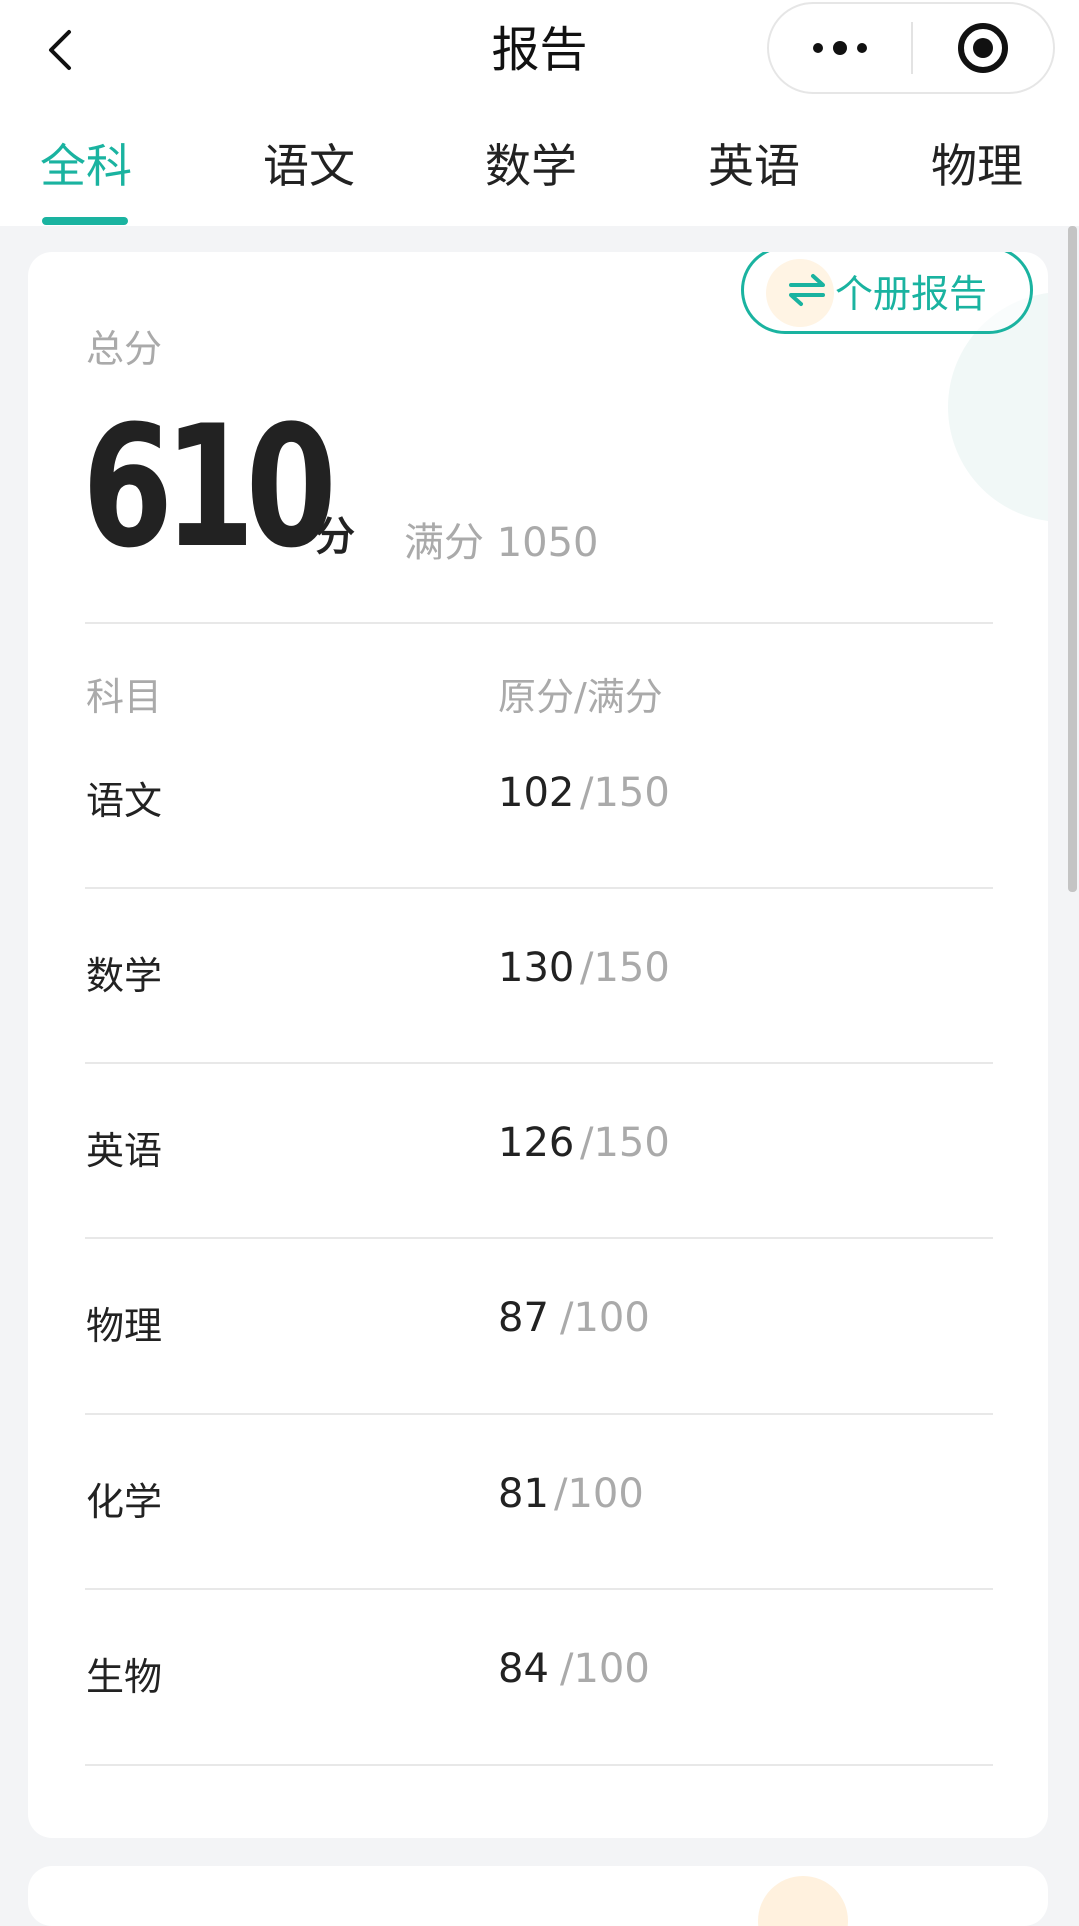  What do you see at coordinates (335, 537) in the screenshot?
I see `total-score-unit: 分` at bounding box center [335, 537].